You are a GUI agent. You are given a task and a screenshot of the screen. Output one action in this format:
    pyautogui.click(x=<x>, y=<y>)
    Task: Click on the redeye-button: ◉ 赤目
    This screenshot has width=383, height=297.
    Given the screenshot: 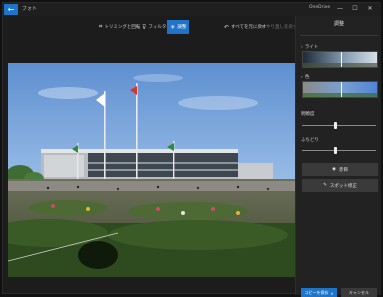 What is the action you would take?
    pyautogui.click(x=340, y=169)
    